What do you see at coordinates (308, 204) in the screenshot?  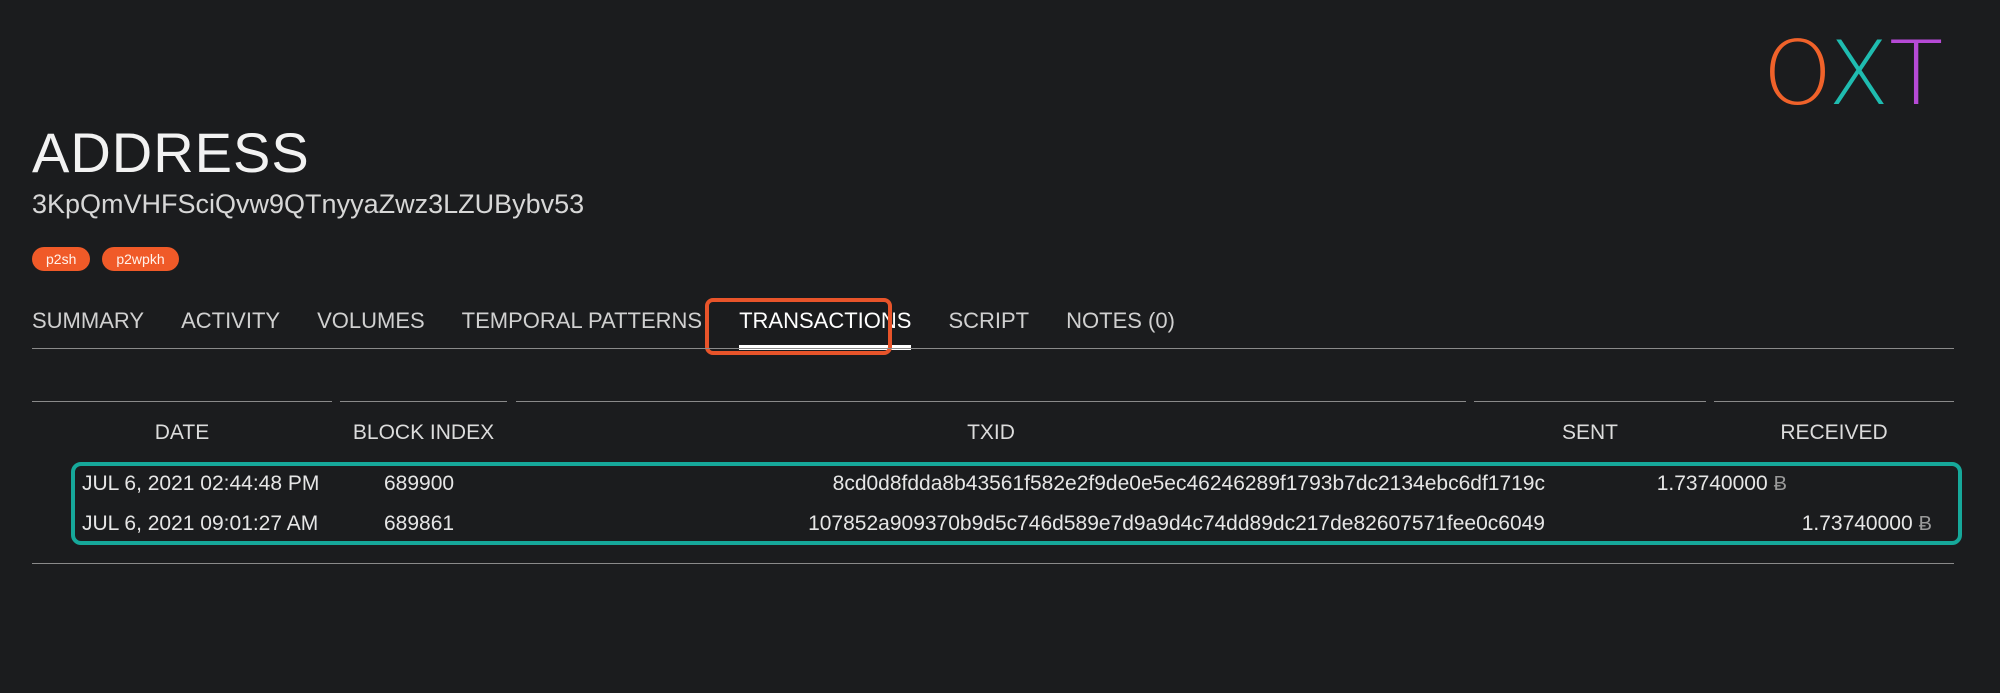 I see `address-hash: 3KpQmVHFSciQvw9QTnyyaZwz3LZUBybv53` at bounding box center [308, 204].